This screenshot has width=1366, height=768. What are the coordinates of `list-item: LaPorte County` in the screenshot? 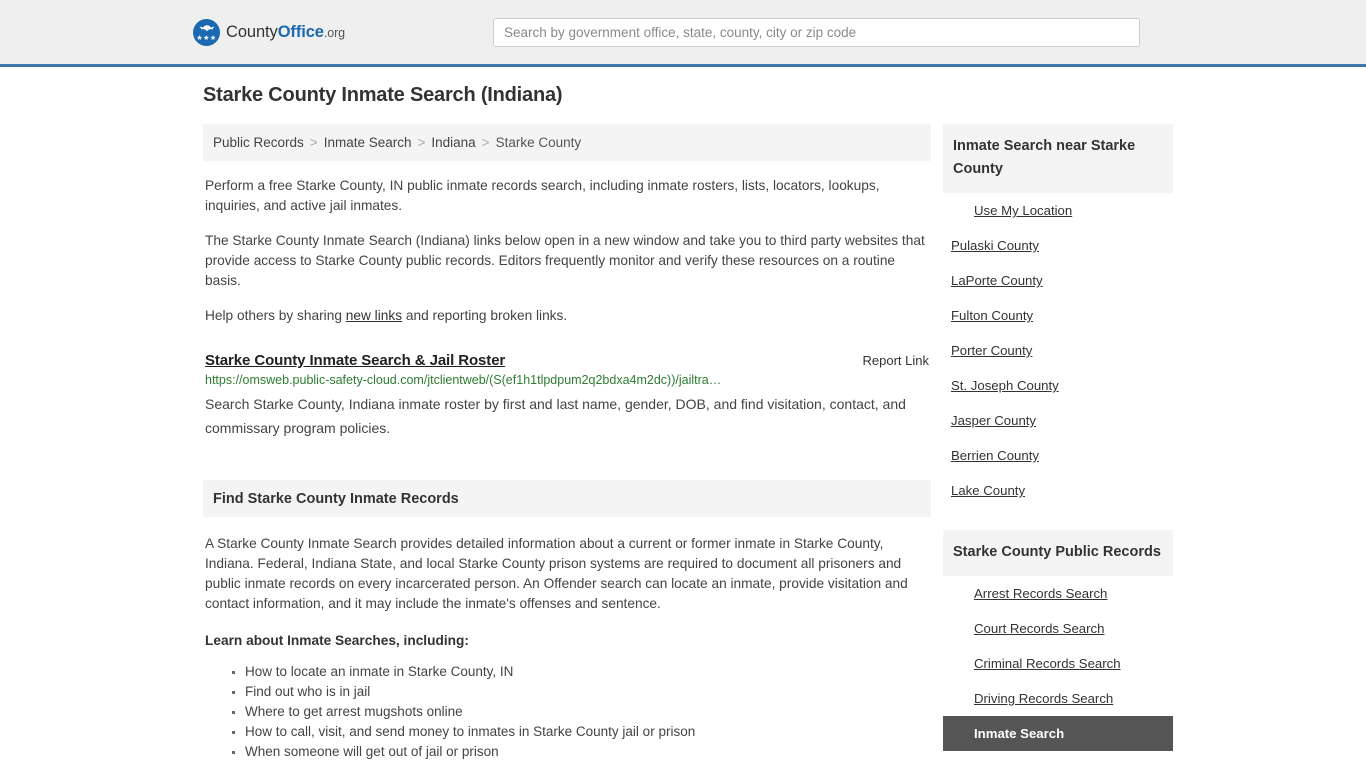 It's located at (1058, 280).